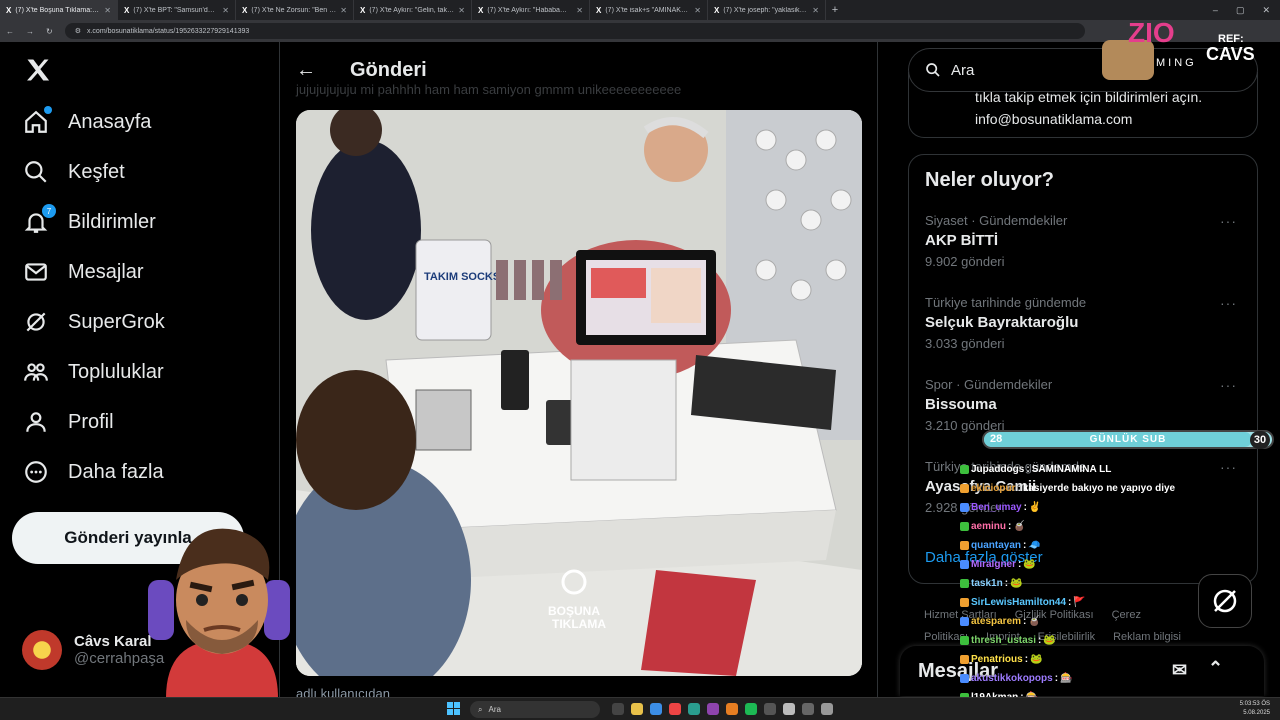  I want to click on nav-label: Mesajlar, so click(106, 271).